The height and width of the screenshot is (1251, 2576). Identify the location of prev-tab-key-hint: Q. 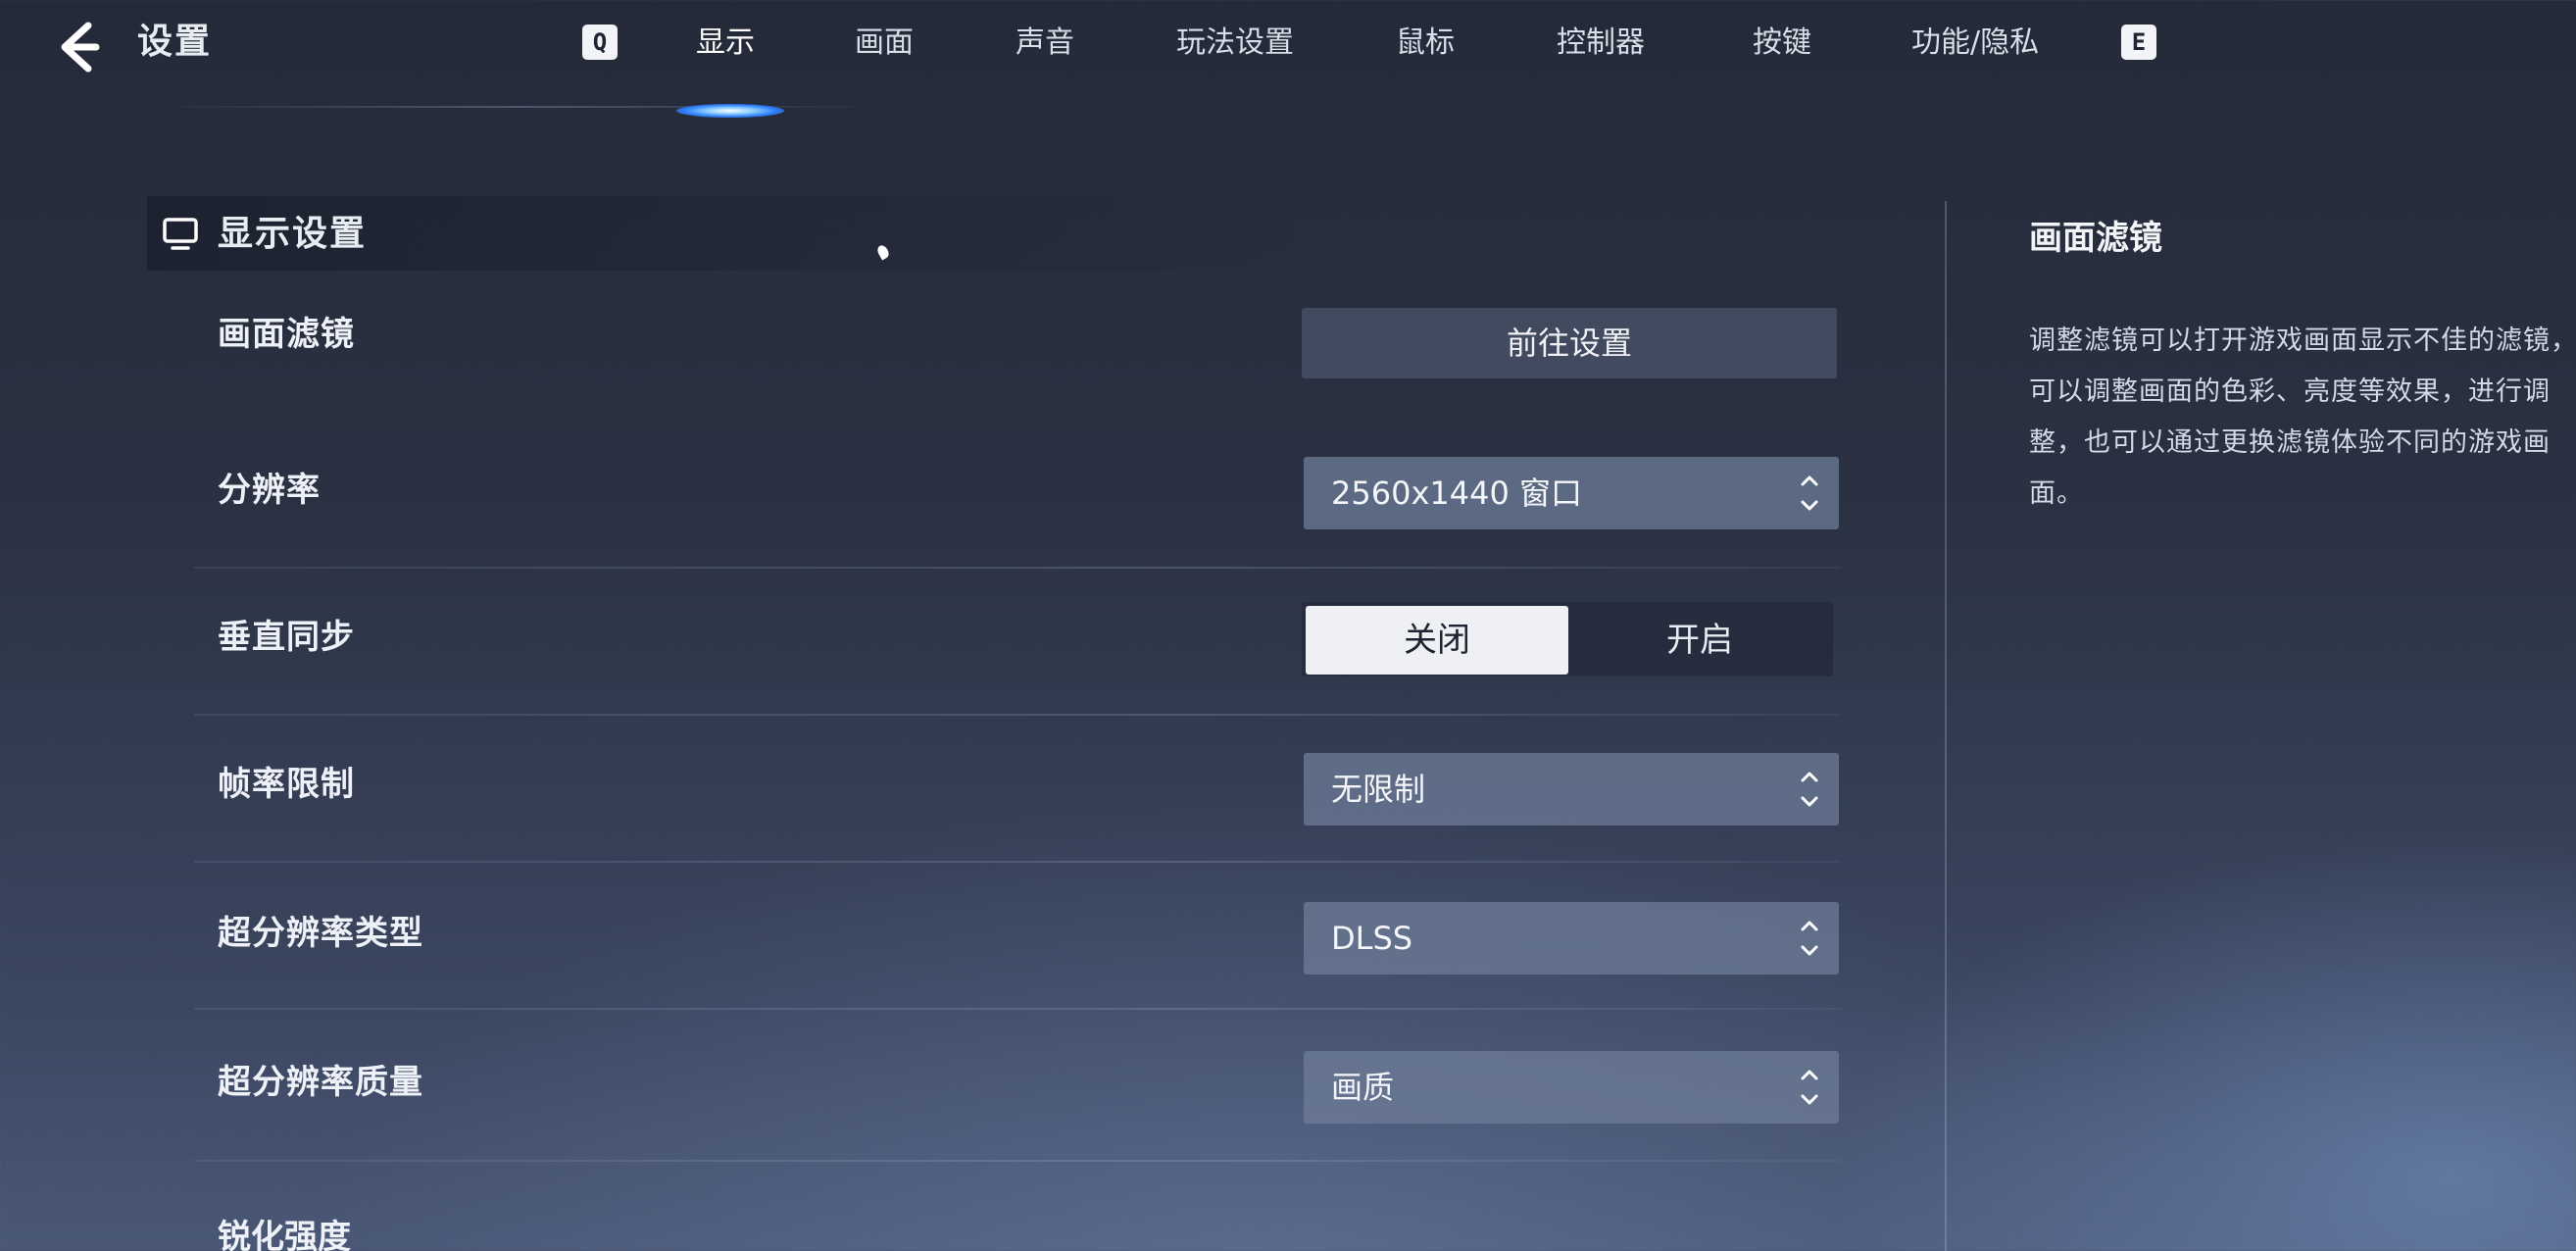
(600, 42).